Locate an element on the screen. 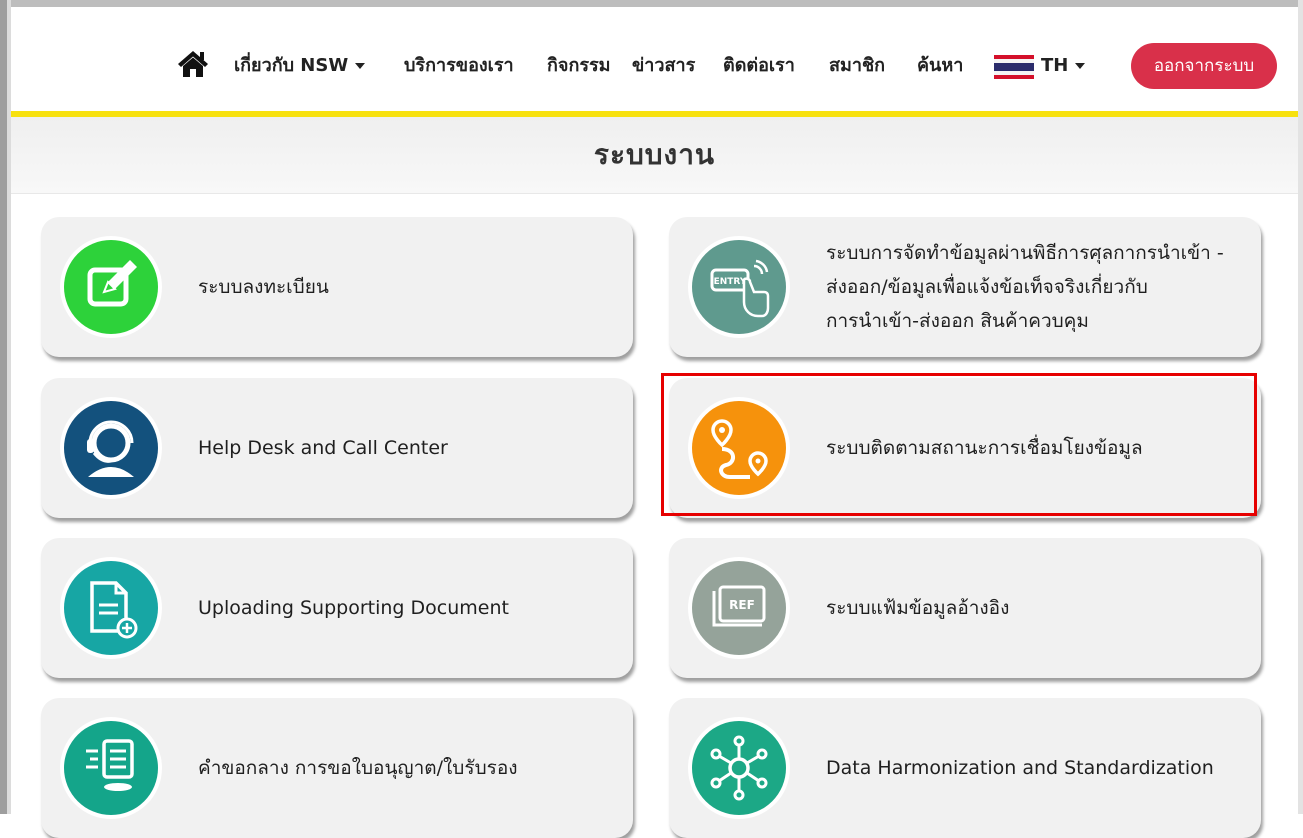 The image size is (1303, 838). entry-icon-text: ENTRY is located at coordinates (730, 282).